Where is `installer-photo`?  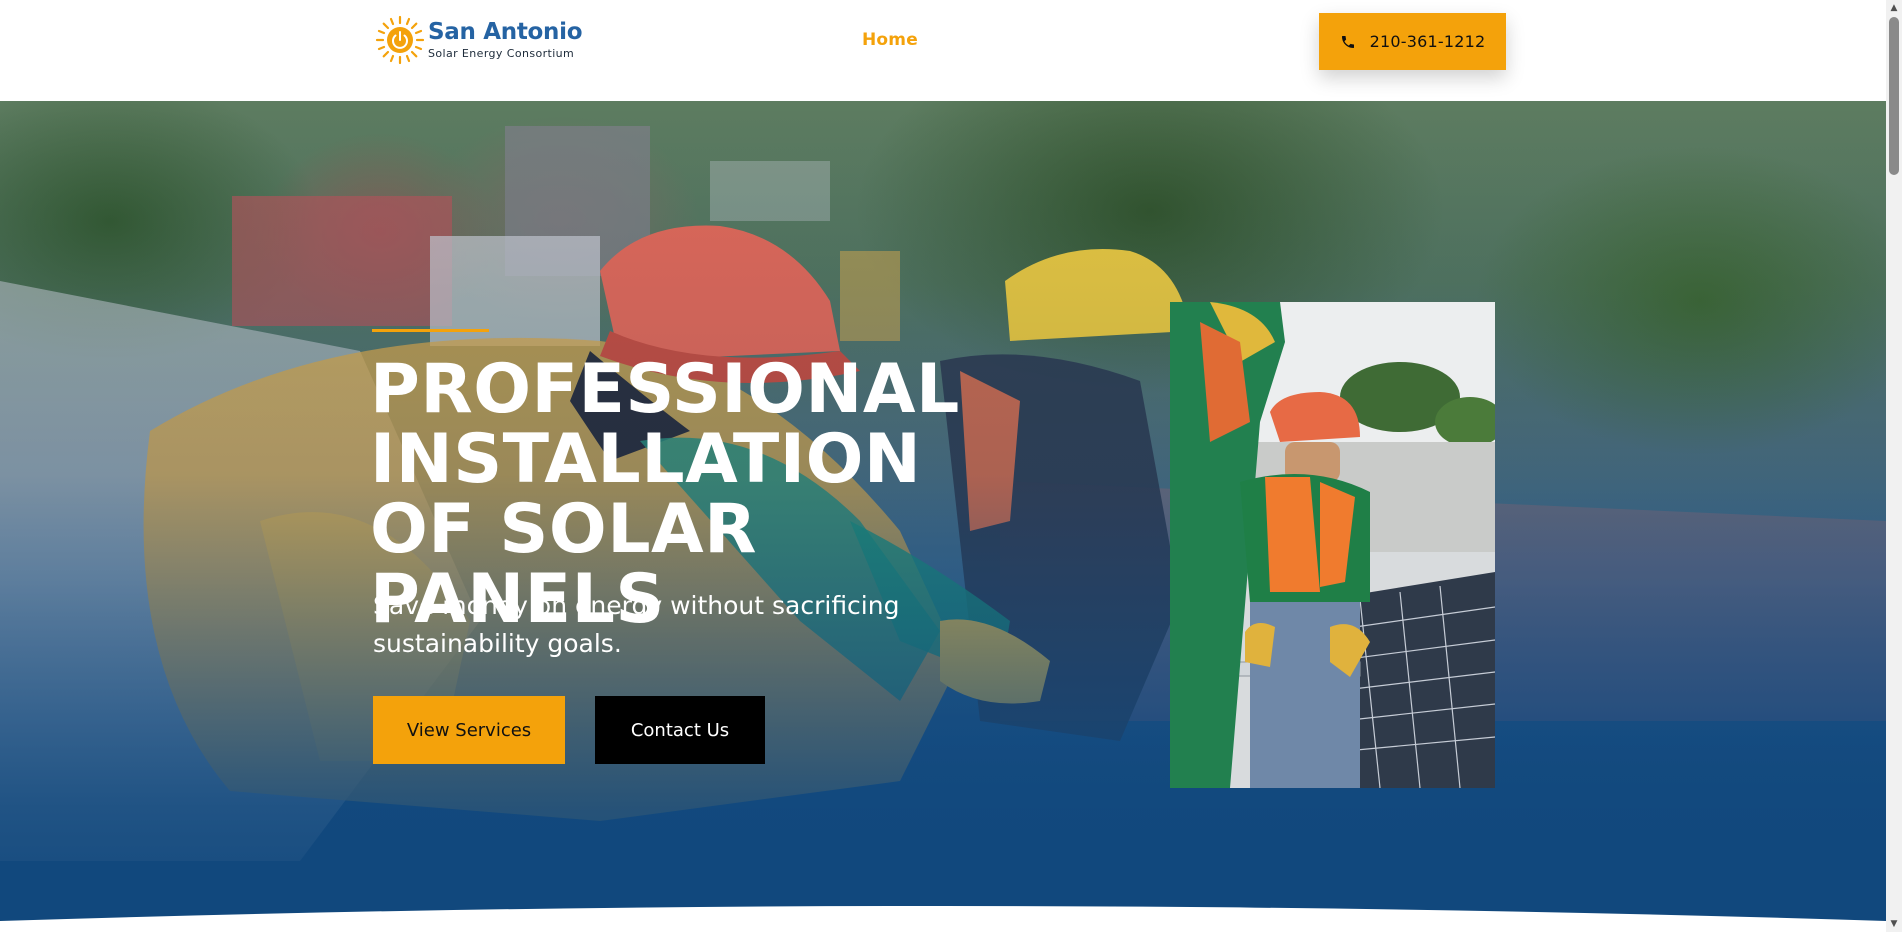 installer-photo is located at coordinates (1332, 545).